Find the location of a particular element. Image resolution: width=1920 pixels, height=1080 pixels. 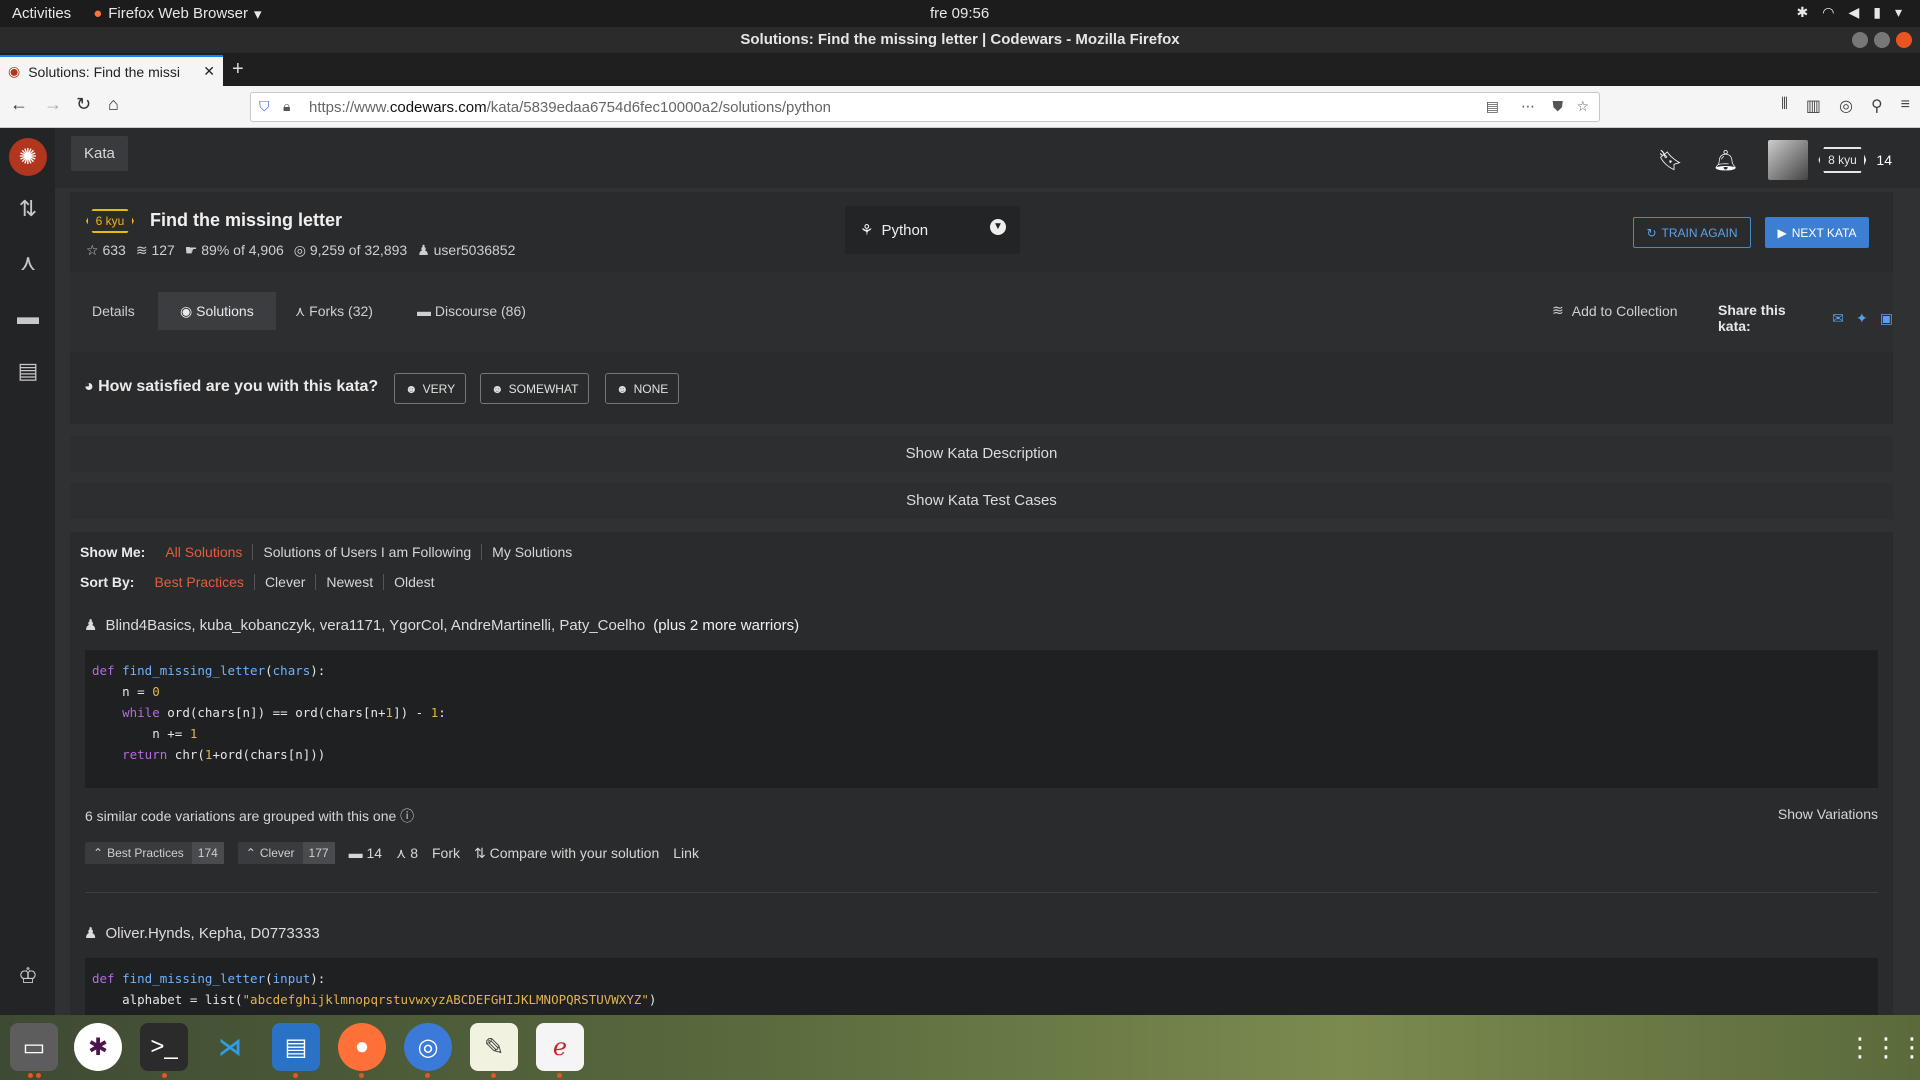

sort-best-practices: Best Practices is located at coordinates (198, 582).